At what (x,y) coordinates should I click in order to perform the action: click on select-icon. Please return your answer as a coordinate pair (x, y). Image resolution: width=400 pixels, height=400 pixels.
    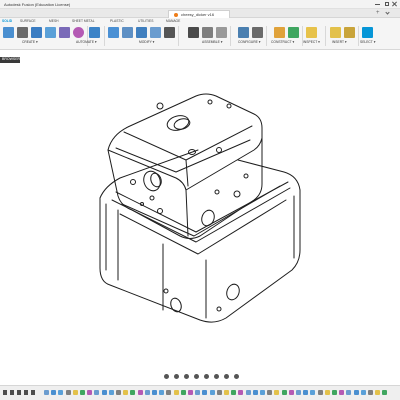
    Looking at the image, I should click on (367, 32).